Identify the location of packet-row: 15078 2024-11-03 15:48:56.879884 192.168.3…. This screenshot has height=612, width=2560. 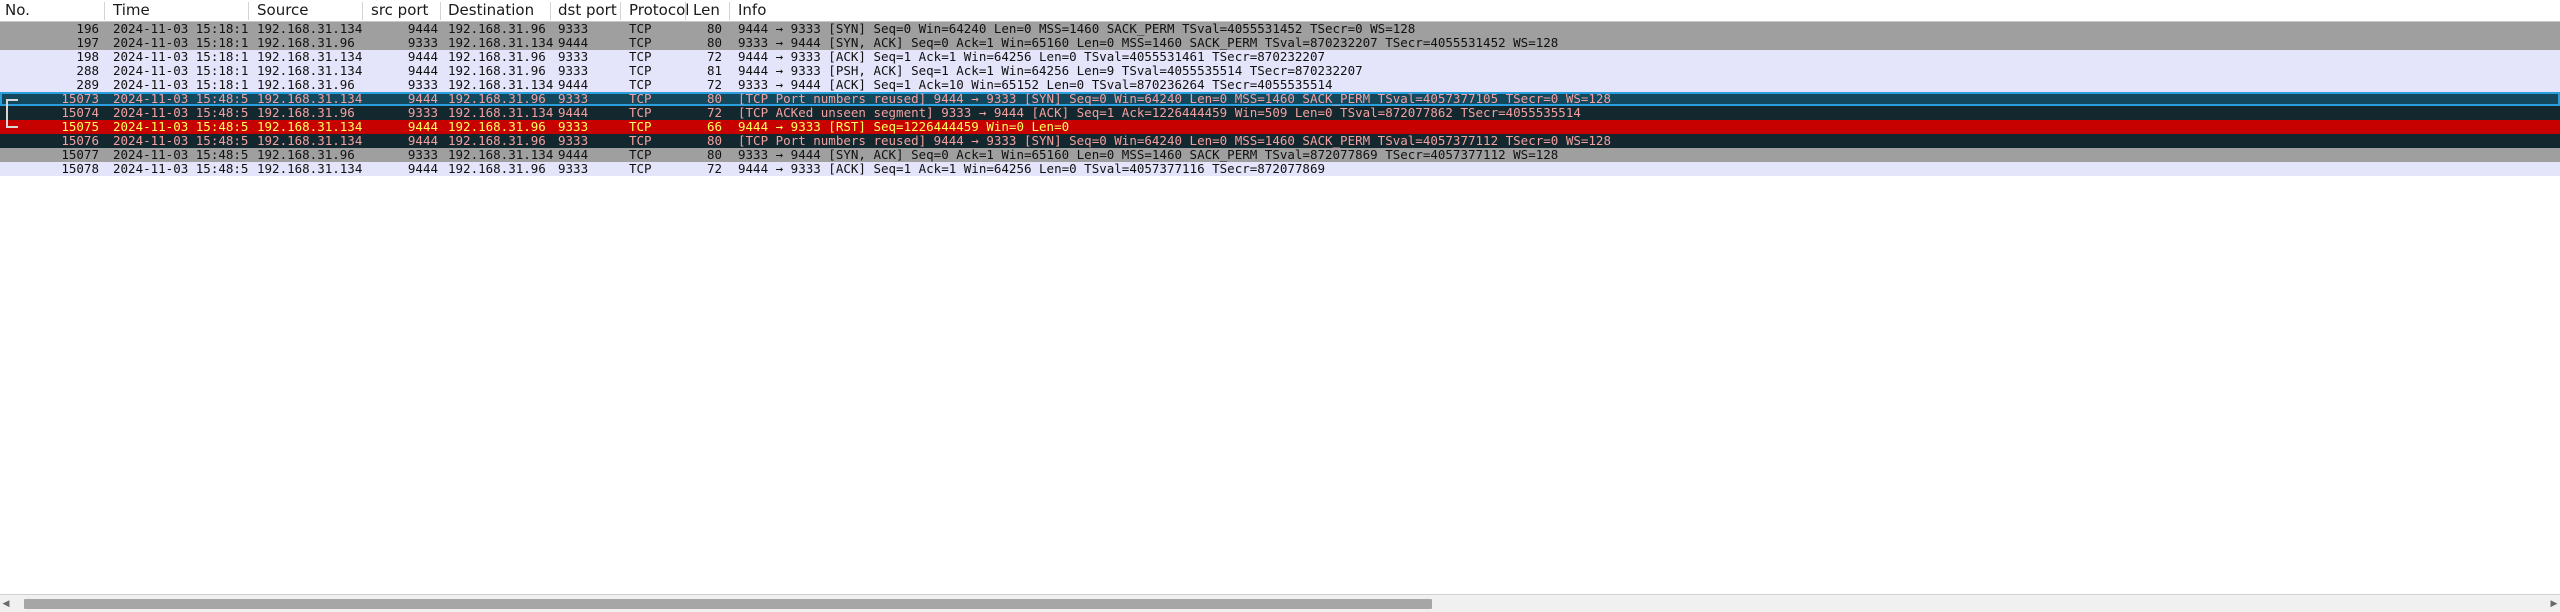
(1280, 169).